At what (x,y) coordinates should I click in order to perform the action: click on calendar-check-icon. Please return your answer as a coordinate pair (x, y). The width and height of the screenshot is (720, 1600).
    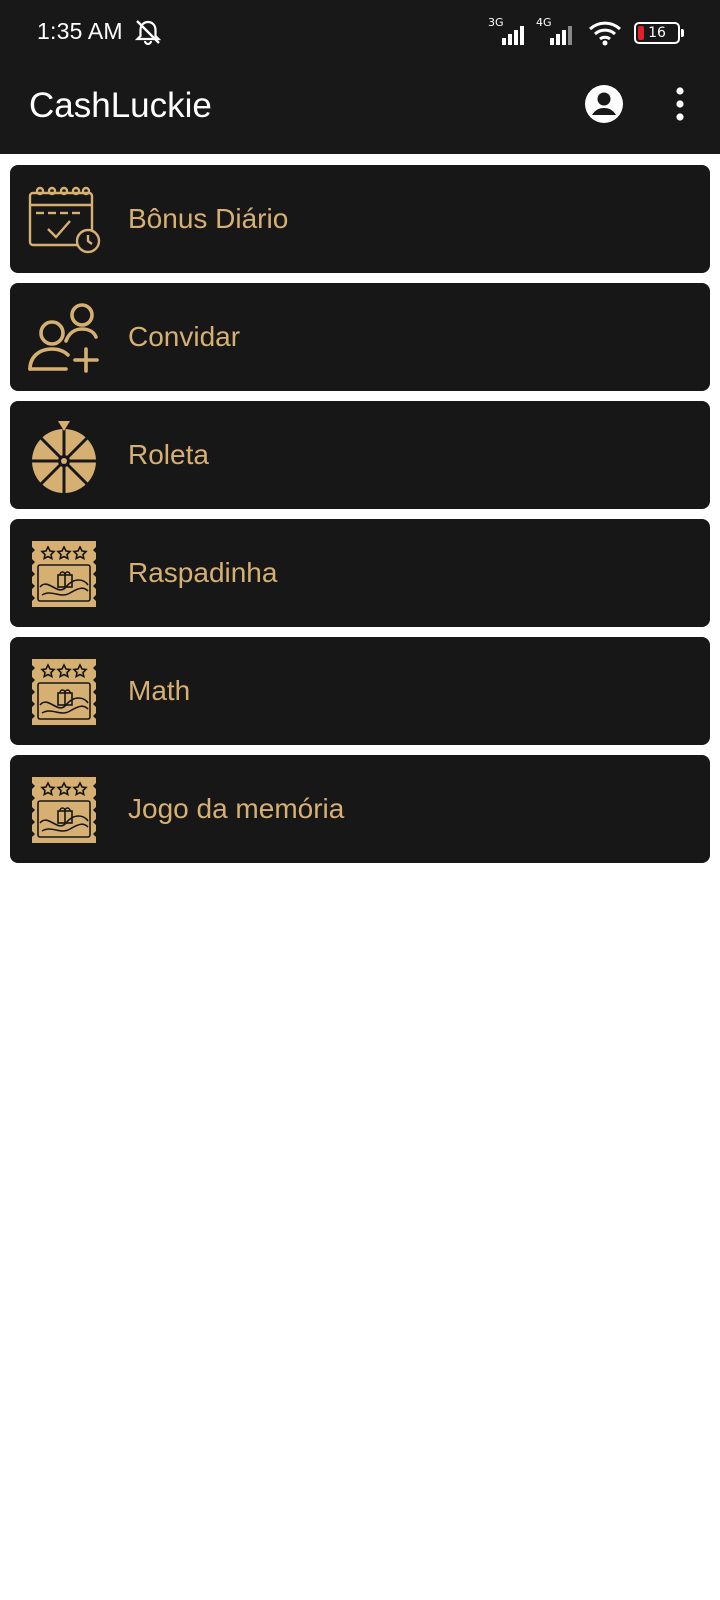
    Looking at the image, I should click on (64, 220).